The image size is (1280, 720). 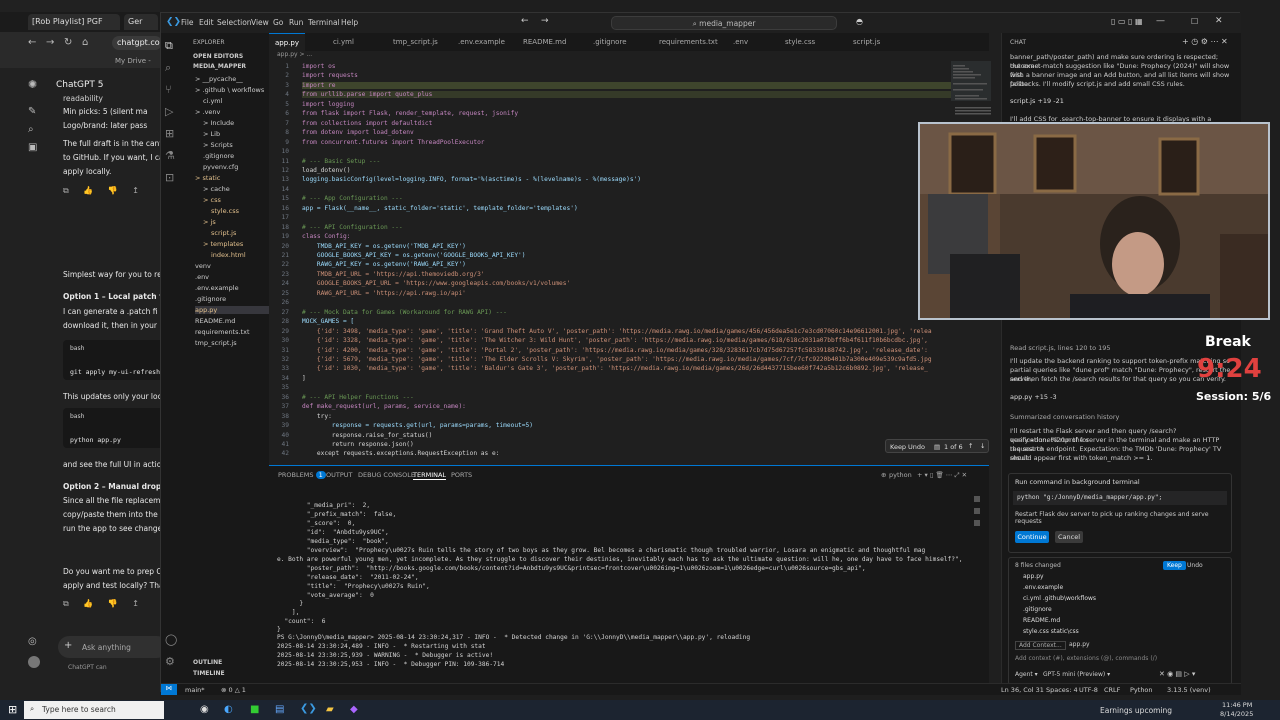 What do you see at coordinates (218, 156) in the screenshot?
I see `tree-item: .gitignore` at bounding box center [218, 156].